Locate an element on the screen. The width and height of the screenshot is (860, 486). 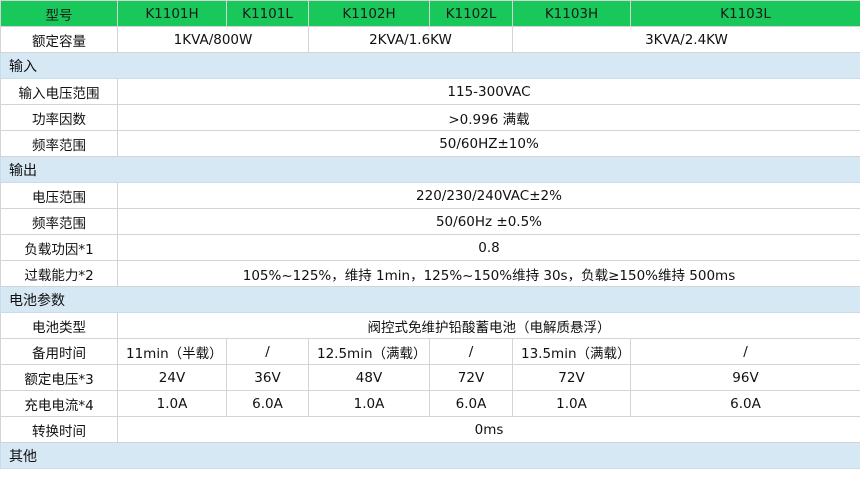
section-battery-row: 电池参数 is located at coordinates (430, 299).